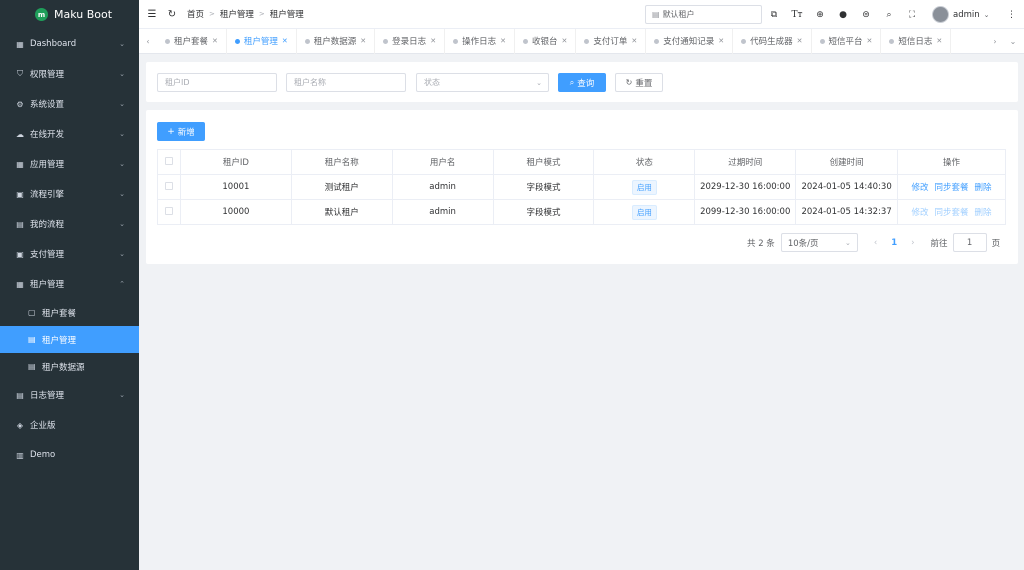  What do you see at coordinates (69, 339) in the screenshot?
I see `sidebar-subitem-1: ▤ 租户管理` at bounding box center [69, 339].